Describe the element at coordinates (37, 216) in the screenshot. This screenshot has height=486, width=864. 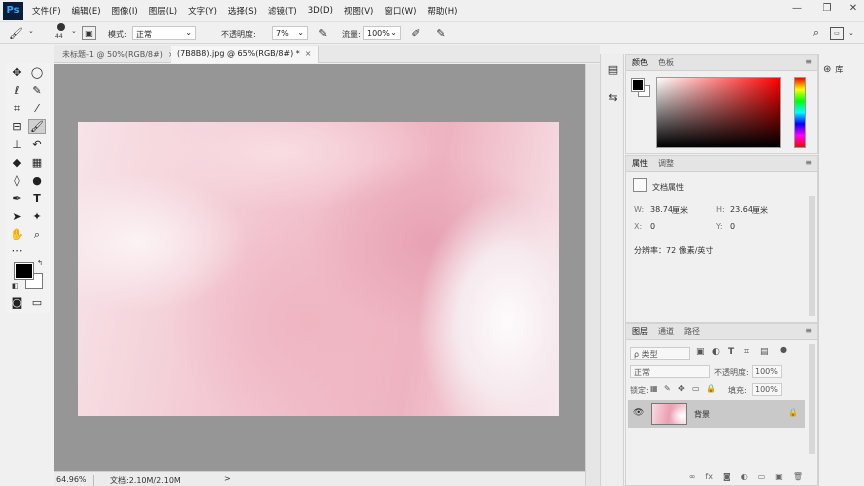
I see `shape-tool-icon: ✦` at that location.